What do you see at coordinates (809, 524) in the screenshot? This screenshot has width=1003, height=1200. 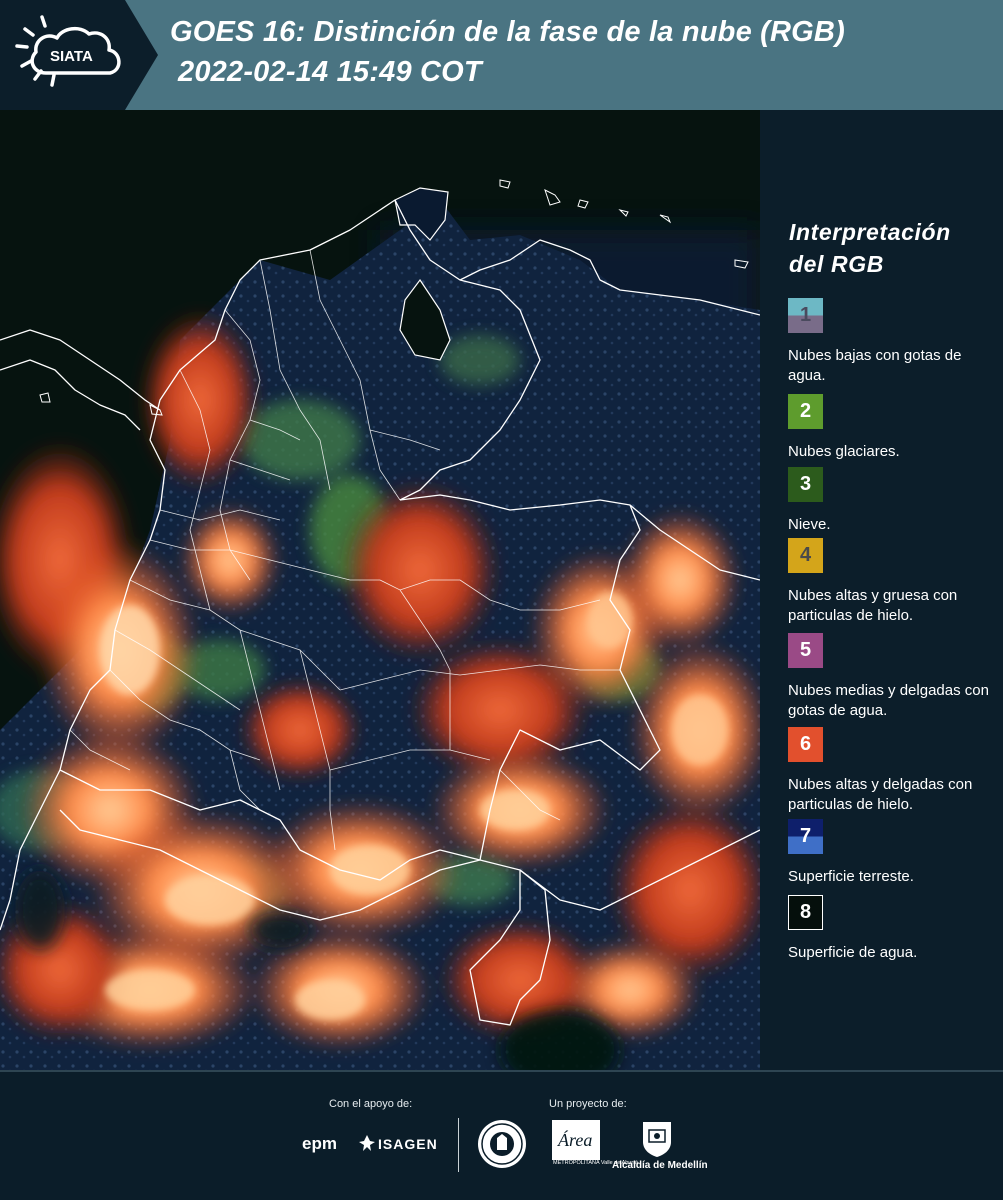 I see `legend-label: Nieve.` at bounding box center [809, 524].